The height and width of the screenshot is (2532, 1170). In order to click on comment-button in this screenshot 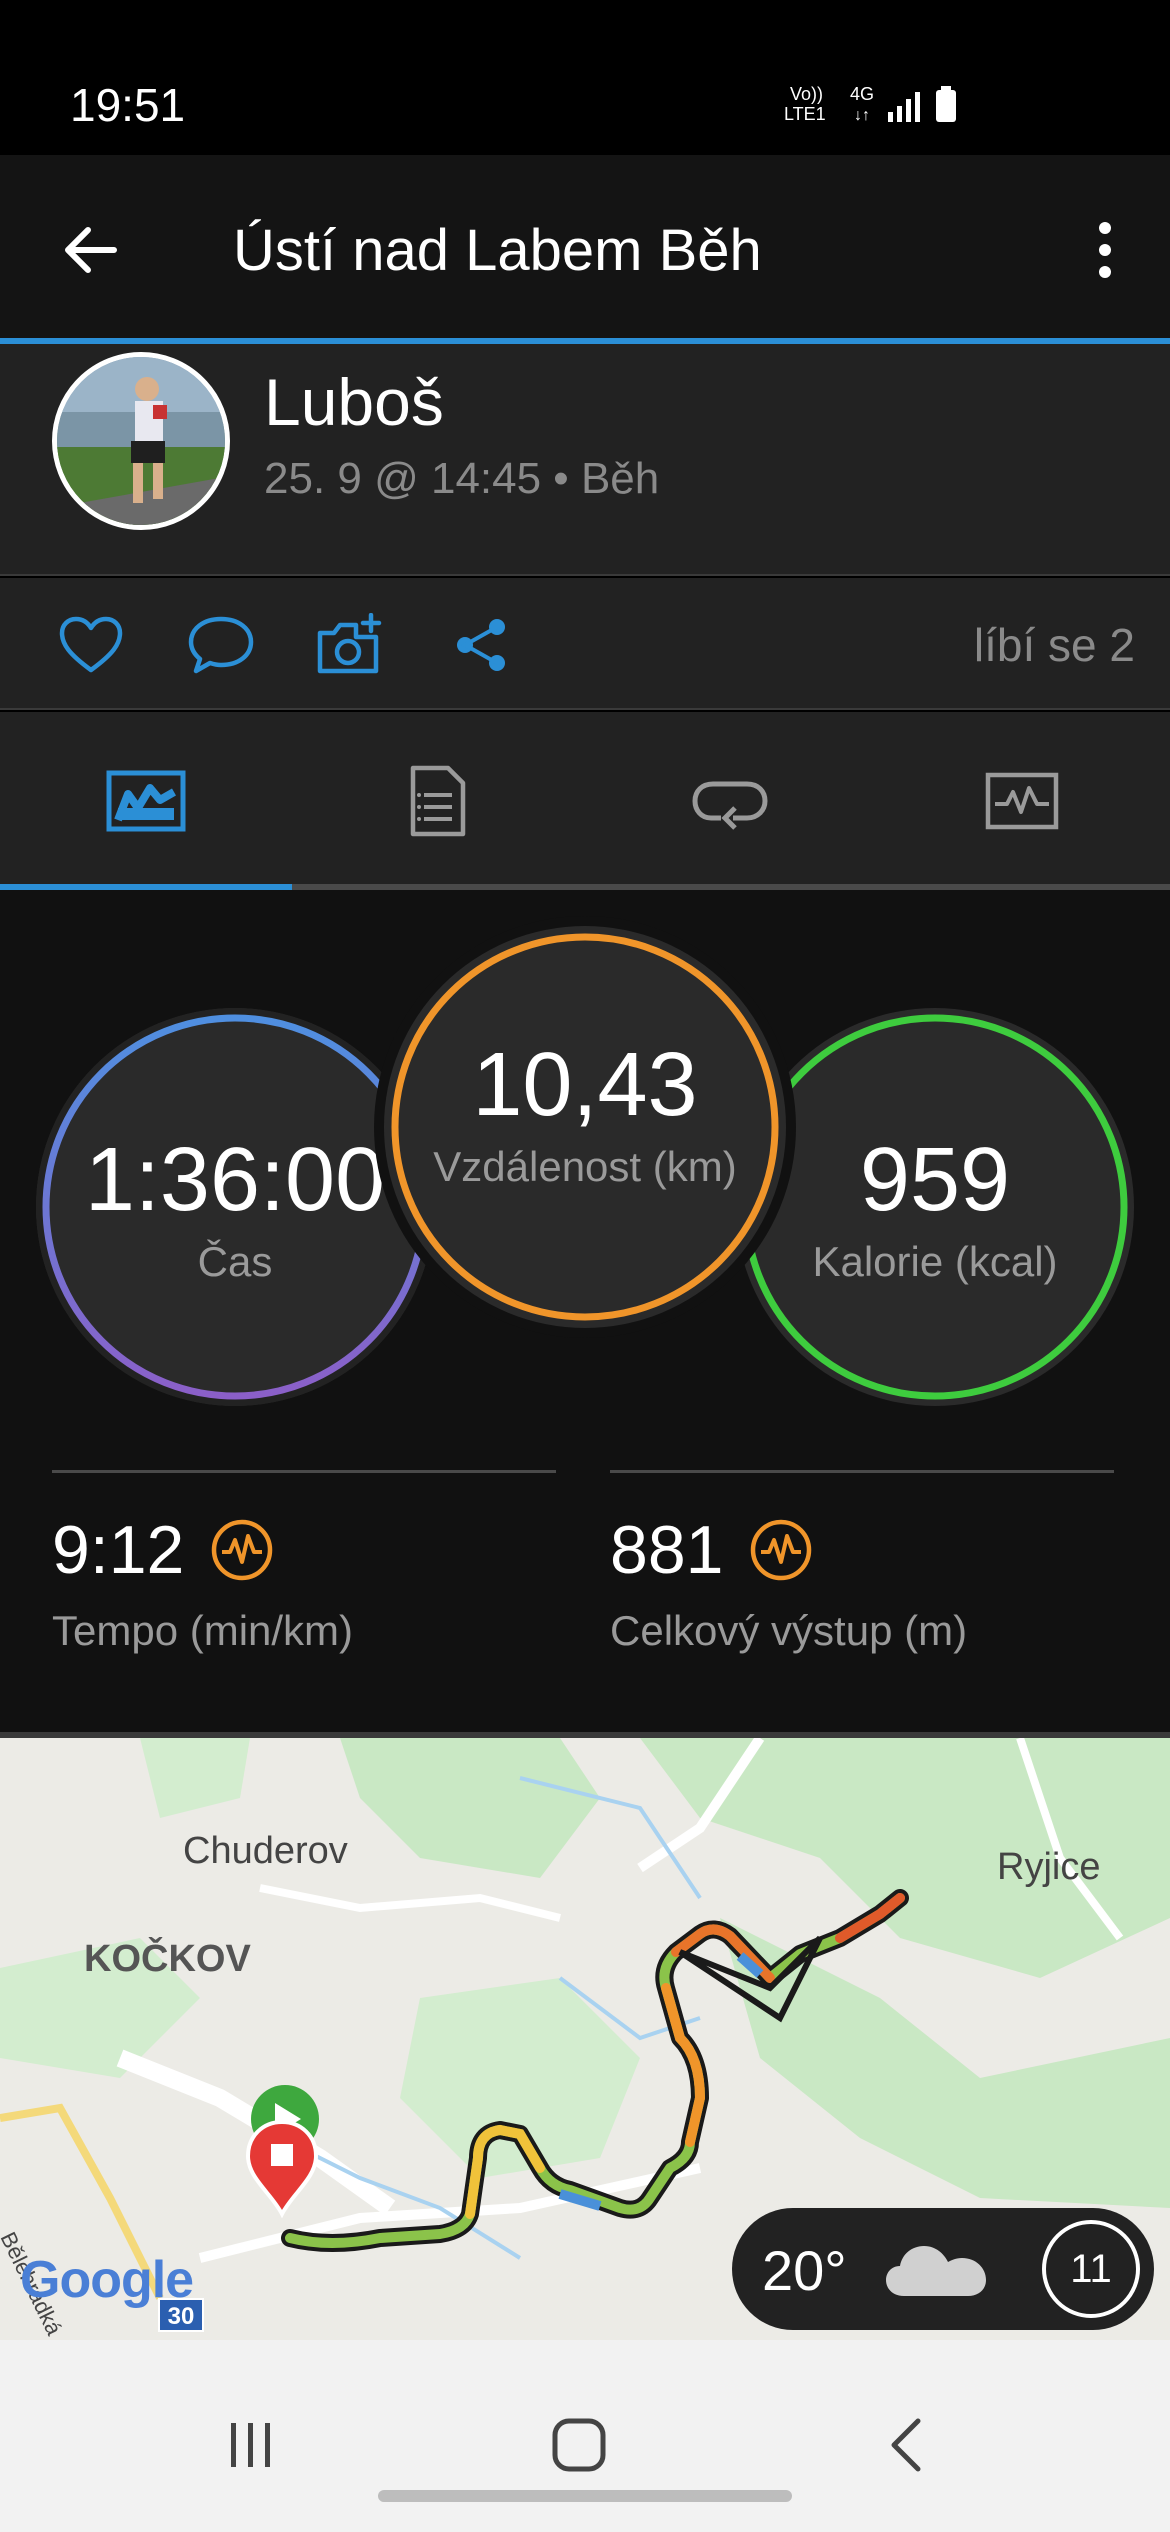, I will do `click(221, 645)`.